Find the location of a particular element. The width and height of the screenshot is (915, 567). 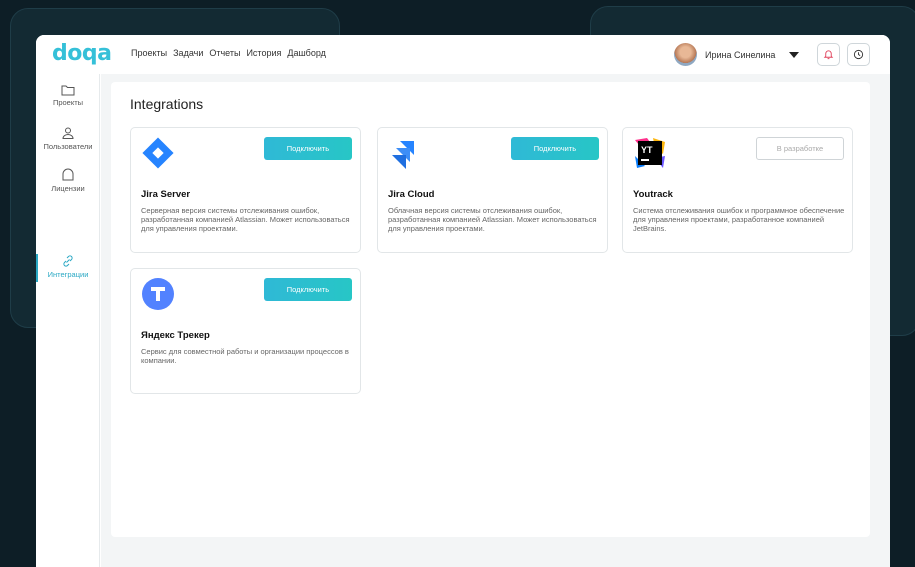

folder-icon is located at coordinates (68, 90).